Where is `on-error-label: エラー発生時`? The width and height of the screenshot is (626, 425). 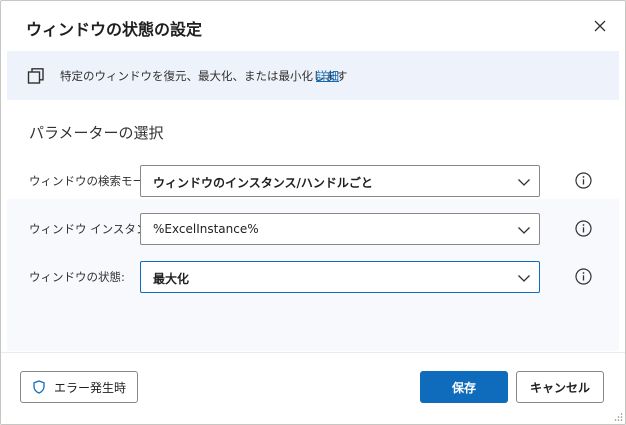 on-error-label: エラー発生時 is located at coordinates (89, 387).